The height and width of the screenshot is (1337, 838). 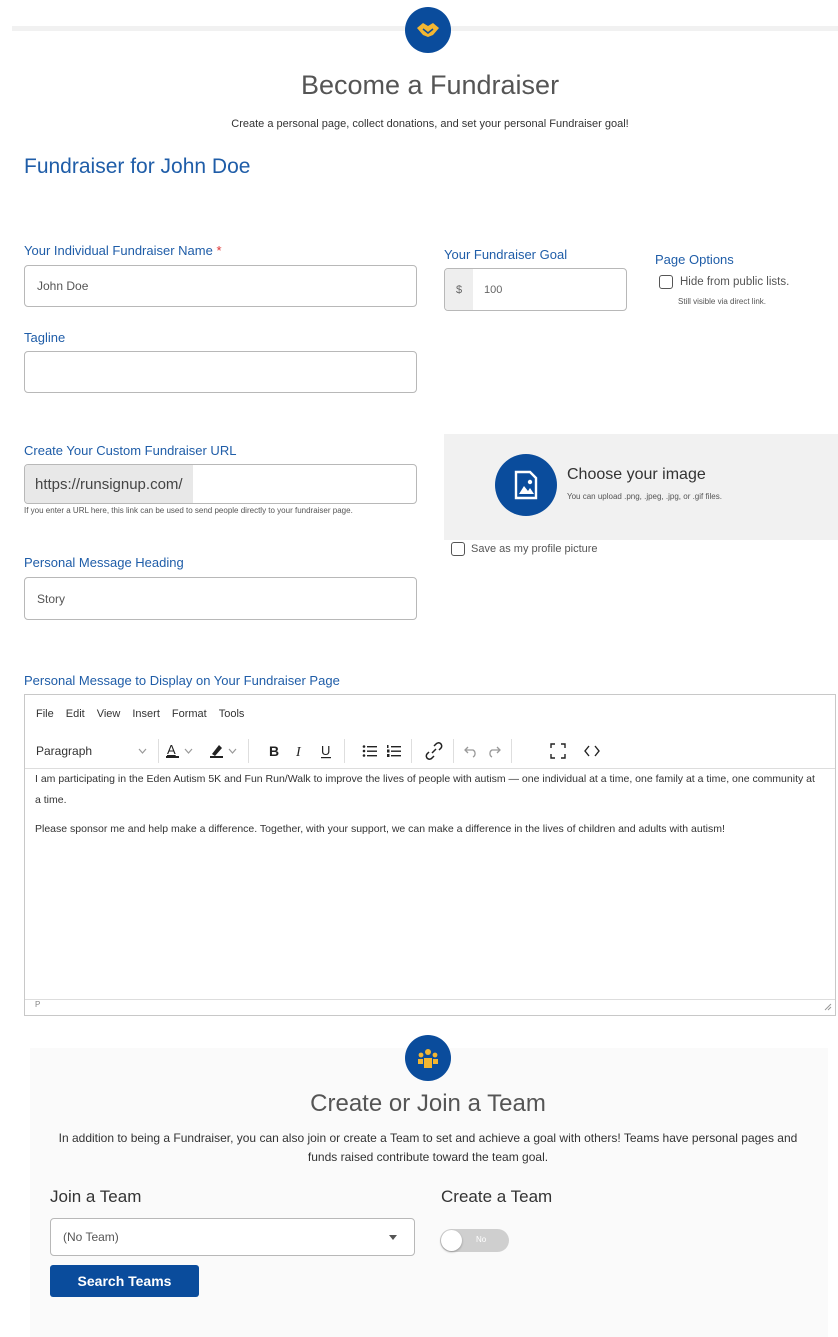 I want to click on fundraiser-name-value: John Doe, so click(x=63, y=286).